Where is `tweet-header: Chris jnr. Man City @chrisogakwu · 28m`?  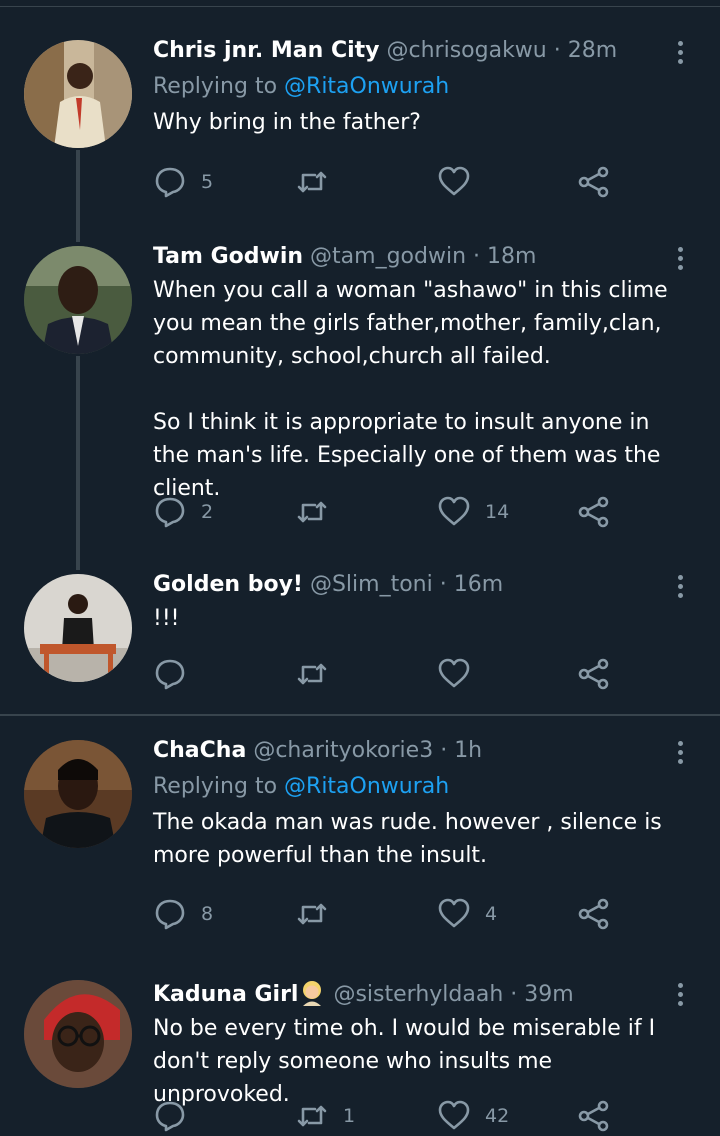
tweet-header: Chris jnr. Man City @chrisogakwu · 28m is located at coordinates (416, 51).